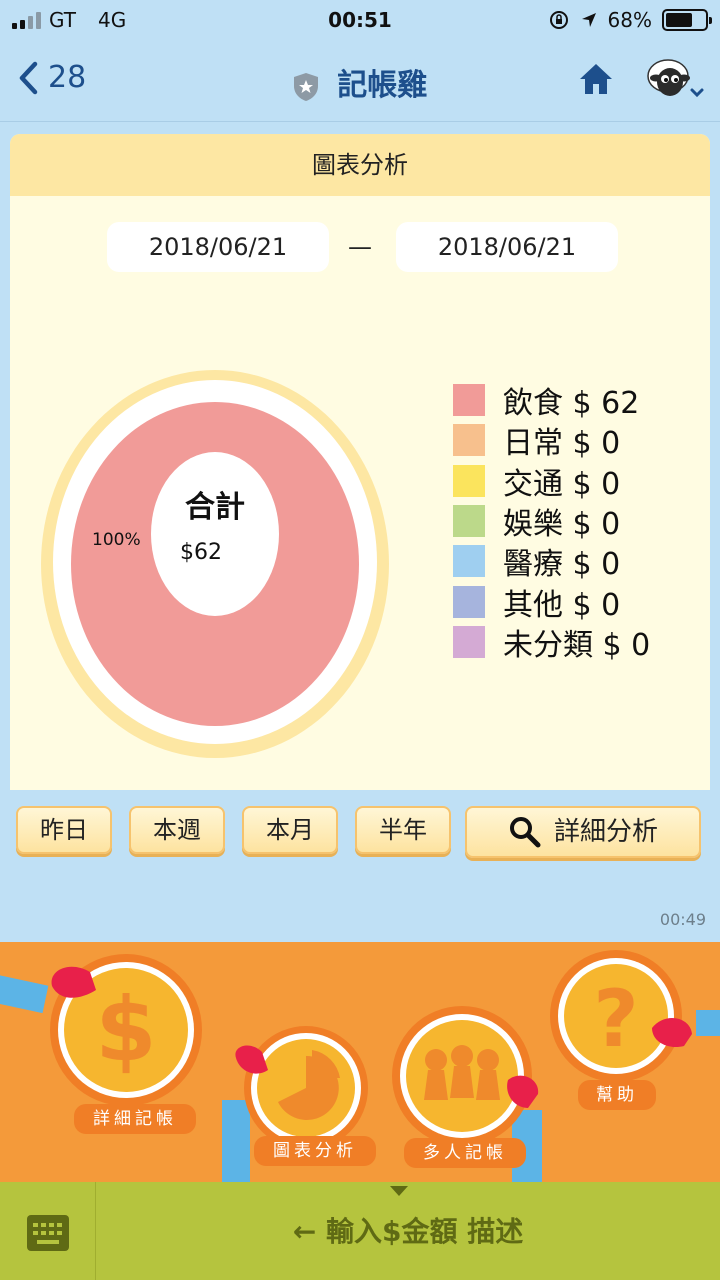 This screenshot has width=720, height=1280. I want to click on nav-bar: 28 記帳雞, so click(360, 81).